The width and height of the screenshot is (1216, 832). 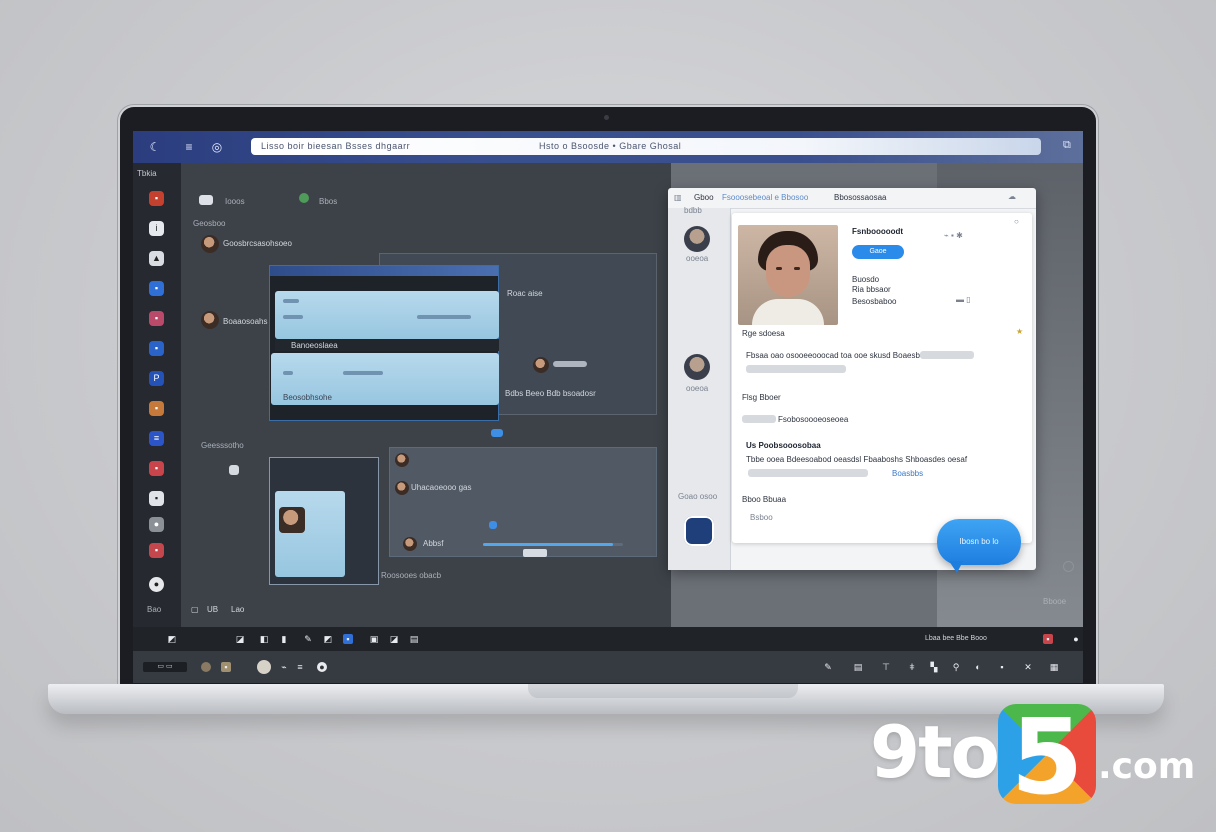 What do you see at coordinates (1047, 757) in the screenshot?
I see `watermark-logo-tile: 5` at bounding box center [1047, 757].